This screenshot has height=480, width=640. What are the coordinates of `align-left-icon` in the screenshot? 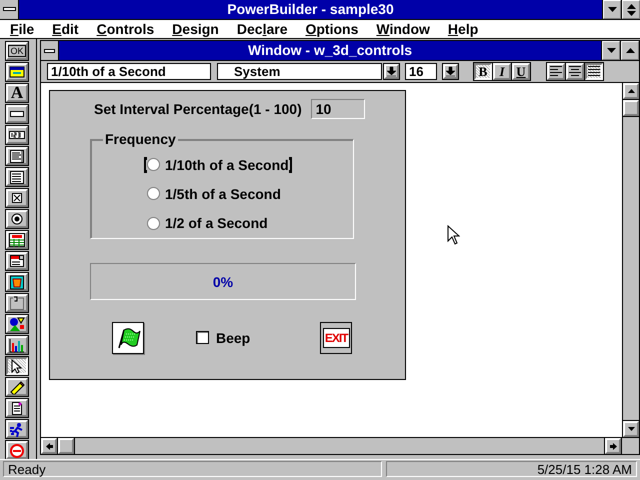 It's located at (556, 71).